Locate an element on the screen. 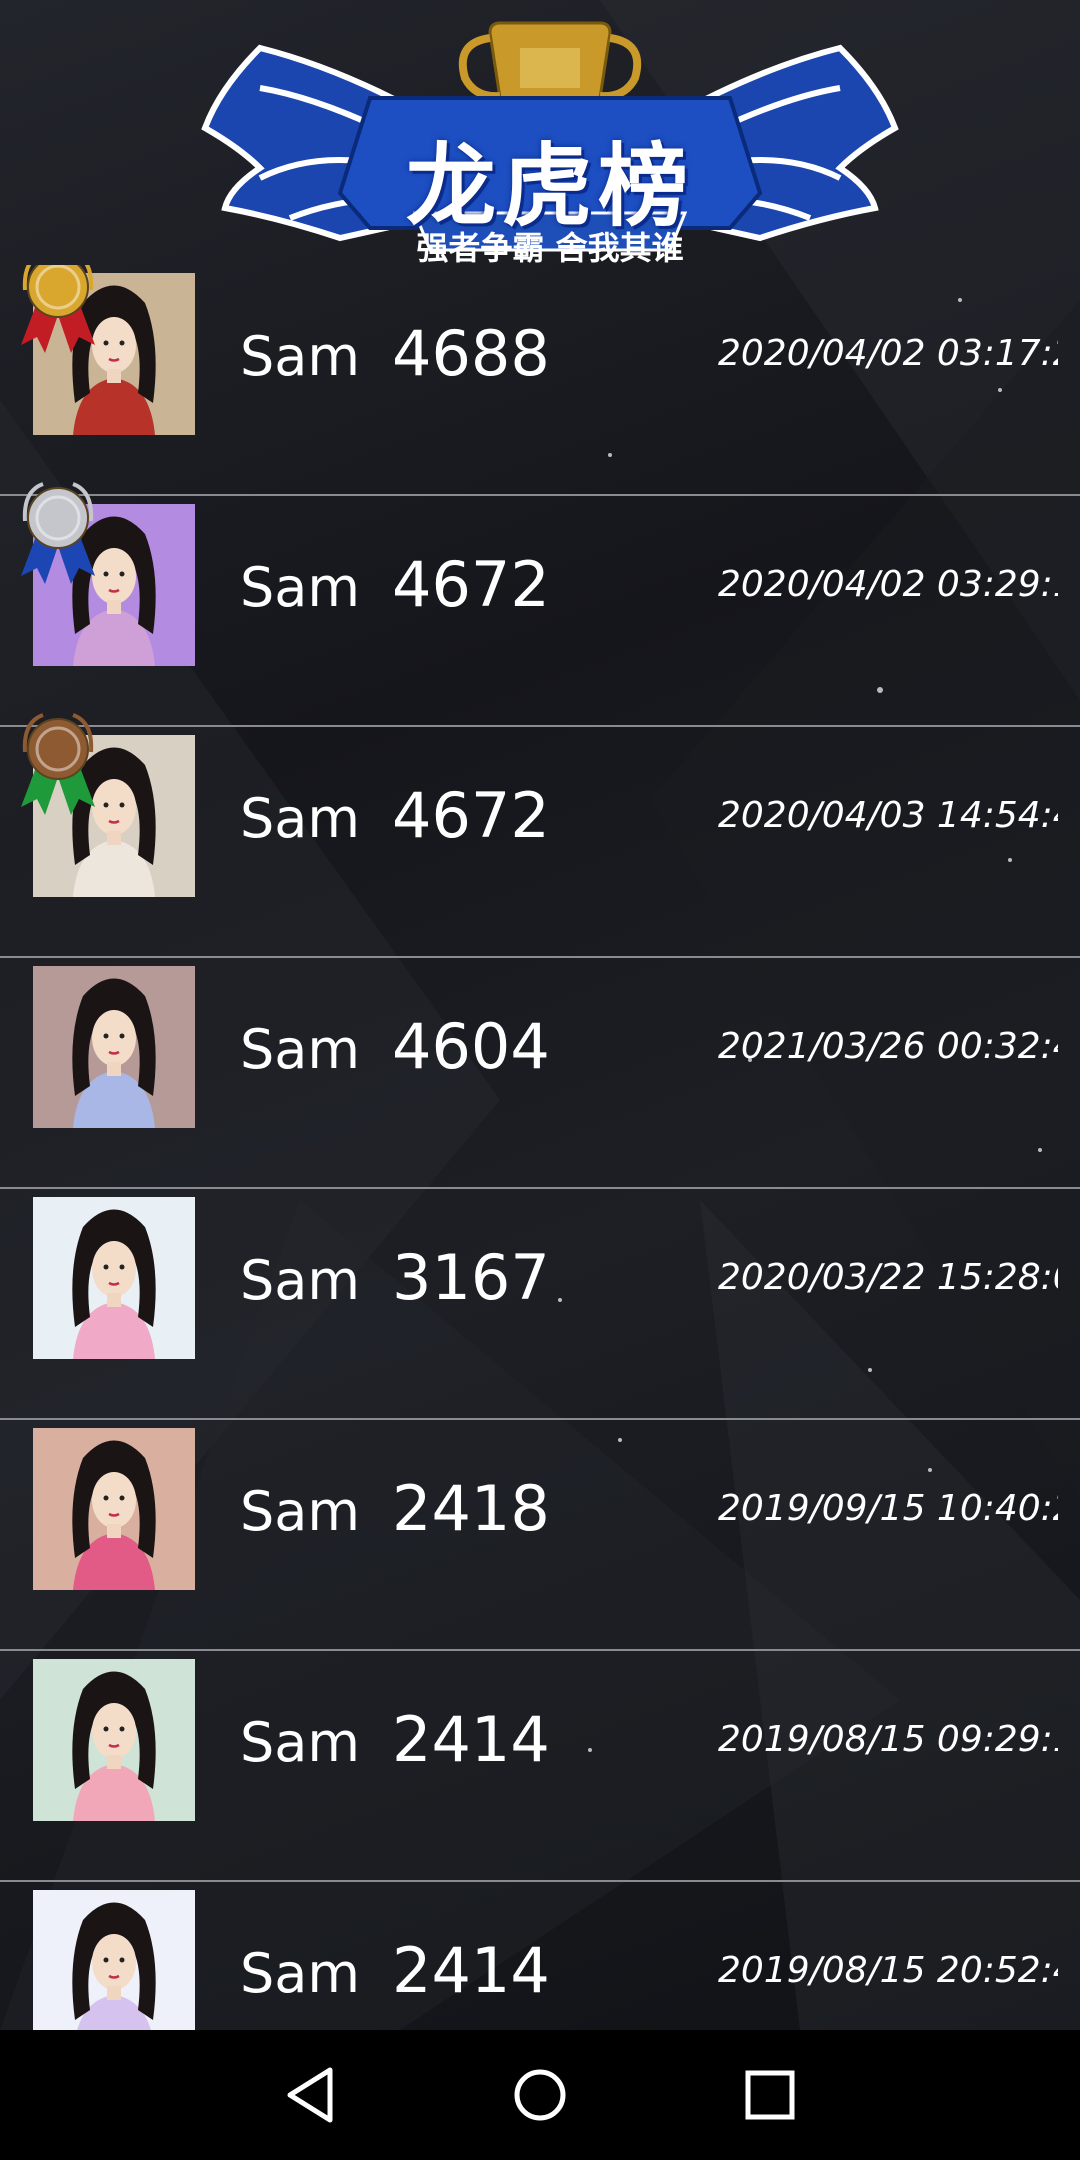 The image size is (1080, 2160). leaderboard-row: Sam 4672 2020/04/02 03:29:19 is located at coordinates (540, 604).